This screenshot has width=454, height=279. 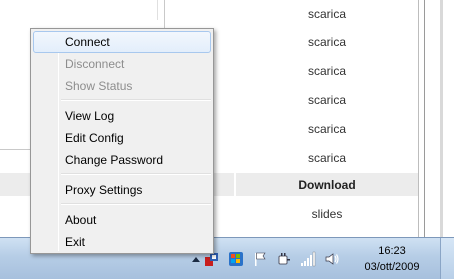 What do you see at coordinates (327, 214) in the screenshot?
I see `slides-link: slides` at bounding box center [327, 214].